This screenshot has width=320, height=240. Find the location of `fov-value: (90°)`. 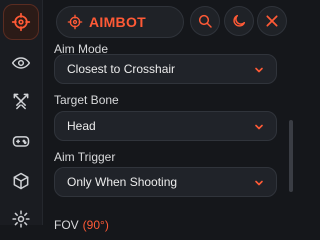

fov-value: (90°) is located at coordinates (95, 225).